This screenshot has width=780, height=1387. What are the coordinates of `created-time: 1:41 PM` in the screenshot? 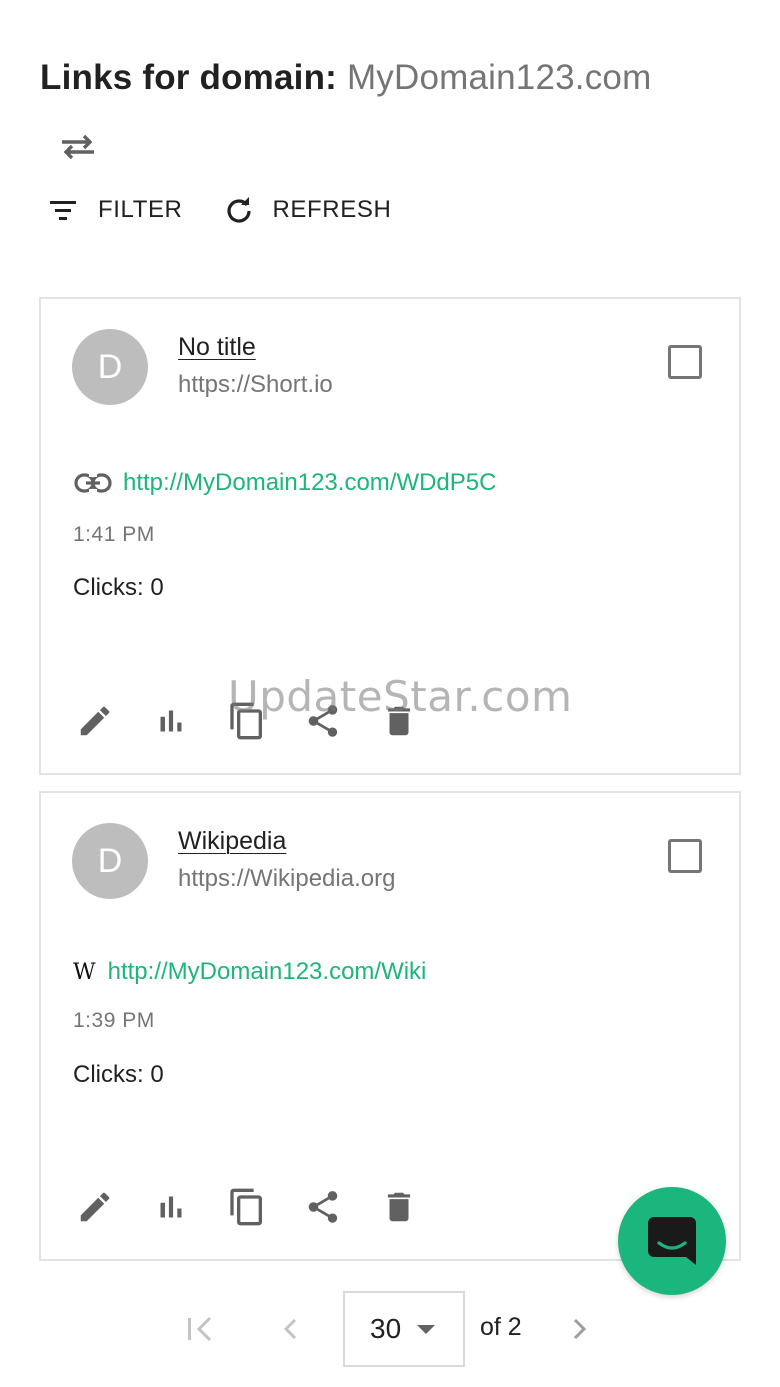 It's located at (114, 534).